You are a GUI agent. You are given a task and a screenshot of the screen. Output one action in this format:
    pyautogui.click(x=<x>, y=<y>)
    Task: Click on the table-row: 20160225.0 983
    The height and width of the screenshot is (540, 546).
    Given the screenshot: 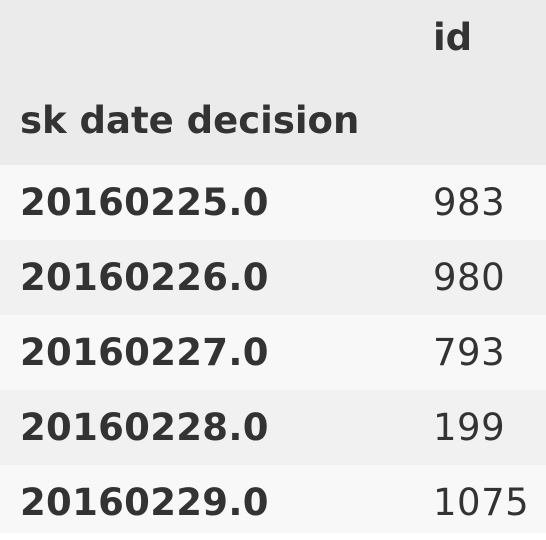 What is the action you would take?
    pyautogui.click(x=273, y=202)
    